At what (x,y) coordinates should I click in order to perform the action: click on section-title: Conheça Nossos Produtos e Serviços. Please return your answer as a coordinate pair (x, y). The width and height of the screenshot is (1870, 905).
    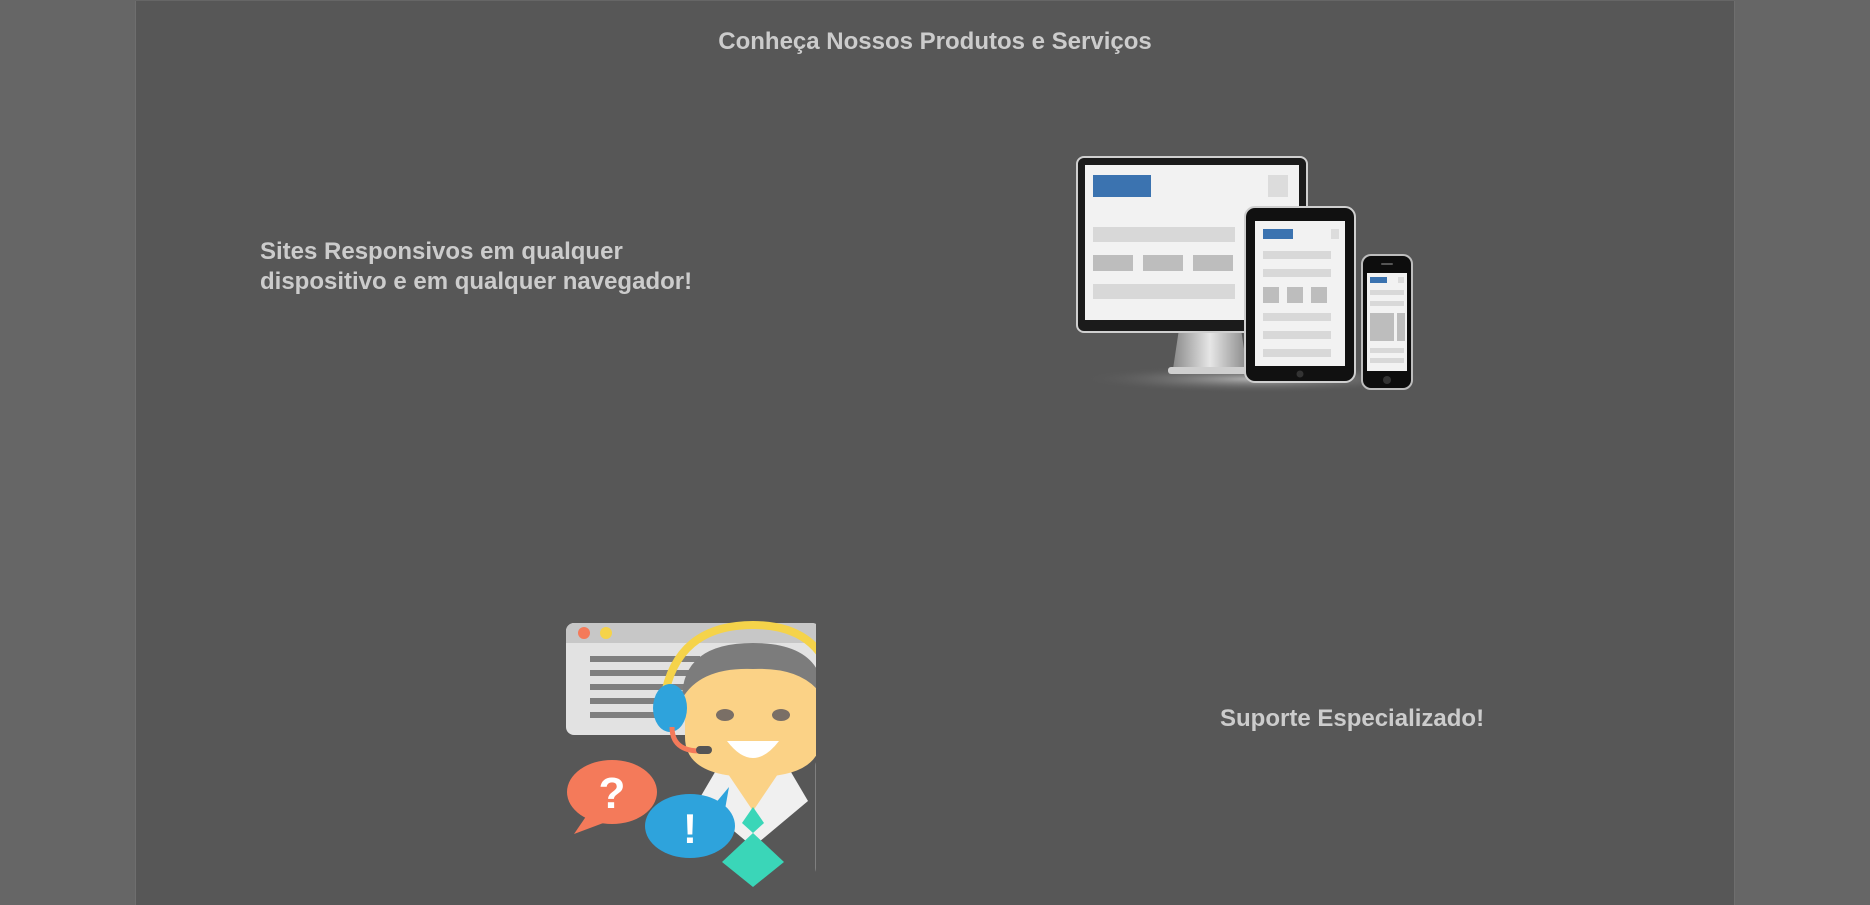
    Looking at the image, I should click on (935, 41).